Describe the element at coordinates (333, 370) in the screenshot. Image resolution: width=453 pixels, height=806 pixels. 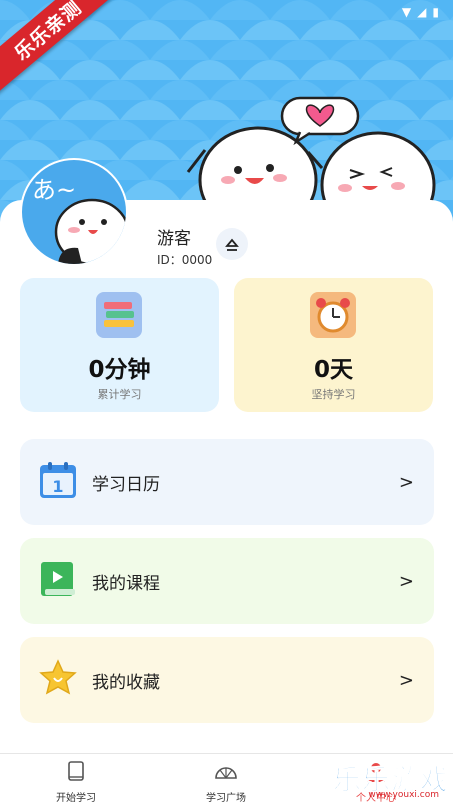
I see `stat-value: 0天` at that location.